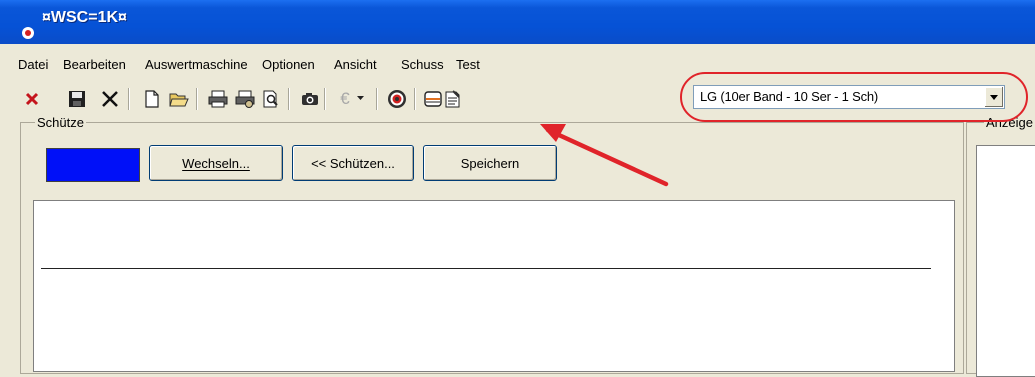 Image resolution: width=1035 pixels, height=377 pixels. What do you see at coordinates (355, 64) in the screenshot?
I see `menu-ansicht: Ansicht` at bounding box center [355, 64].